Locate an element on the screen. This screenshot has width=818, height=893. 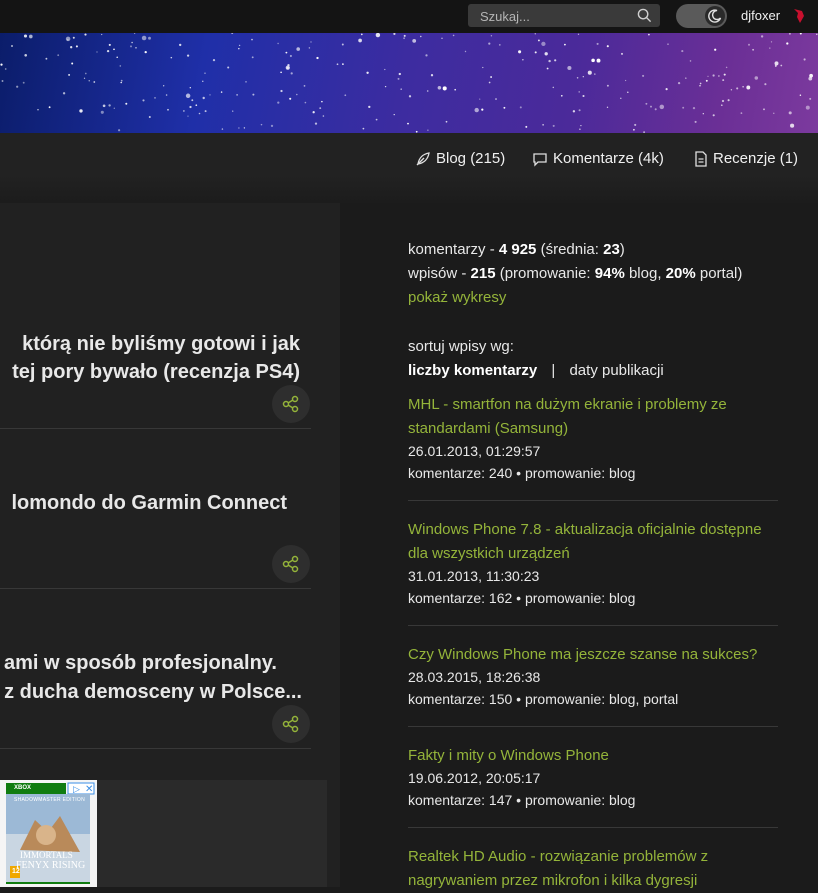
search-input is located at coordinates (555, 16).